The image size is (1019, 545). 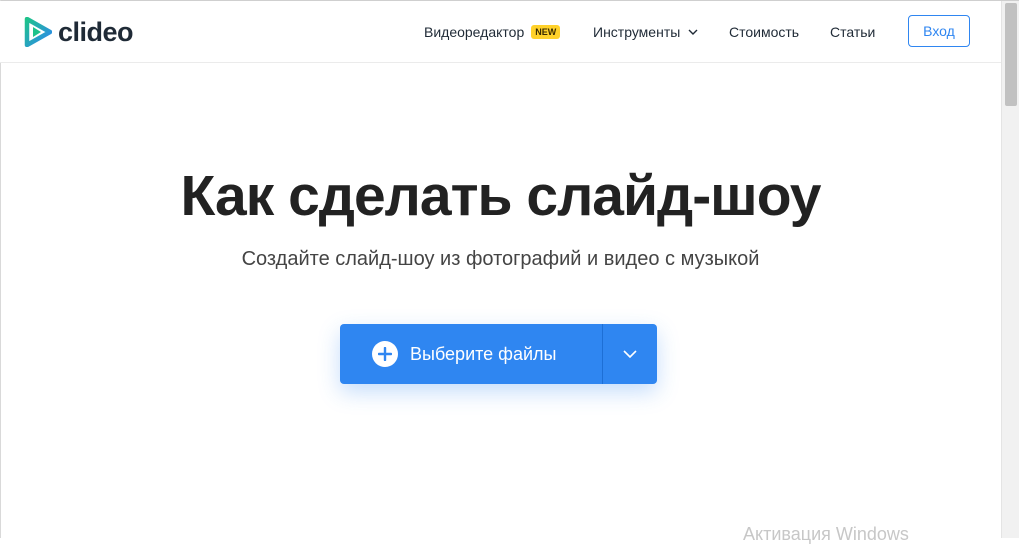 I want to click on plus-circle-icon, so click(x=385, y=354).